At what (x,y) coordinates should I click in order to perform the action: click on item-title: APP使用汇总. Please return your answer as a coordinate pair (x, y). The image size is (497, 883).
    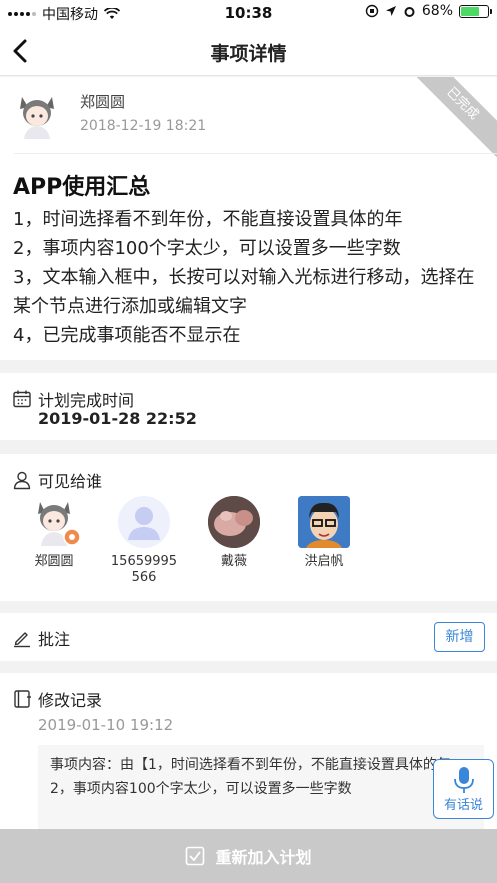
    Looking at the image, I should click on (82, 187).